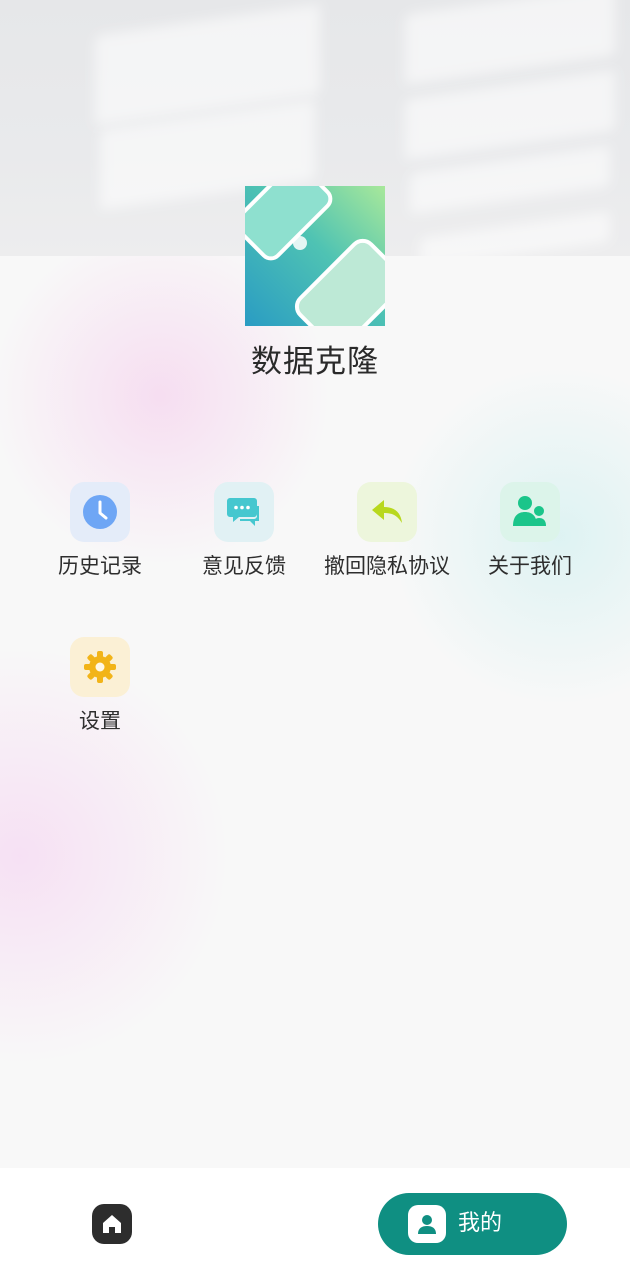  Describe the element at coordinates (100, 512) in the screenshot. I see `clock-icon` at that location.